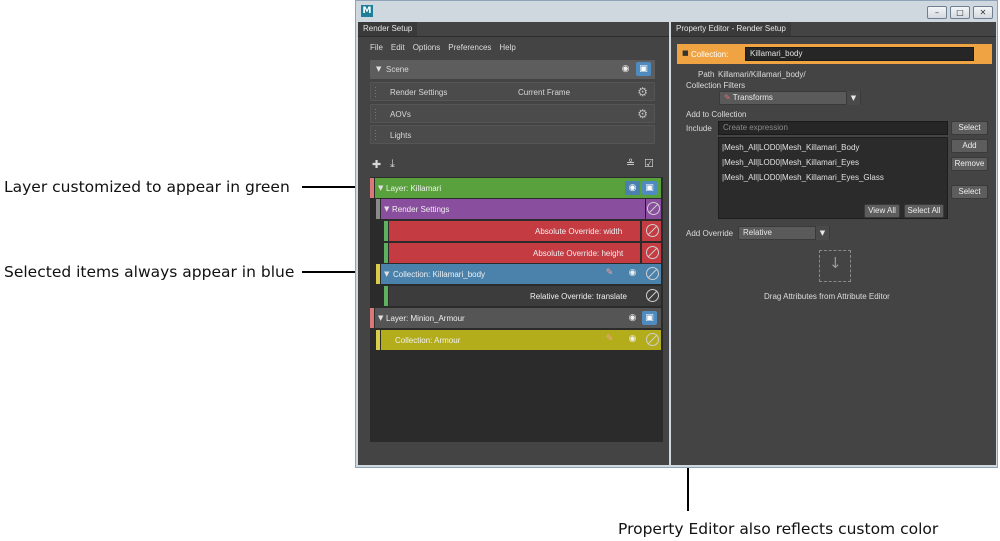 The image size is (1000, 541). Describe the element at coordinates (790, 162) in the screenshot. I see `list-item: |Mesh_All|LOD0|Mesh_Killamari_Eyes` at that location.